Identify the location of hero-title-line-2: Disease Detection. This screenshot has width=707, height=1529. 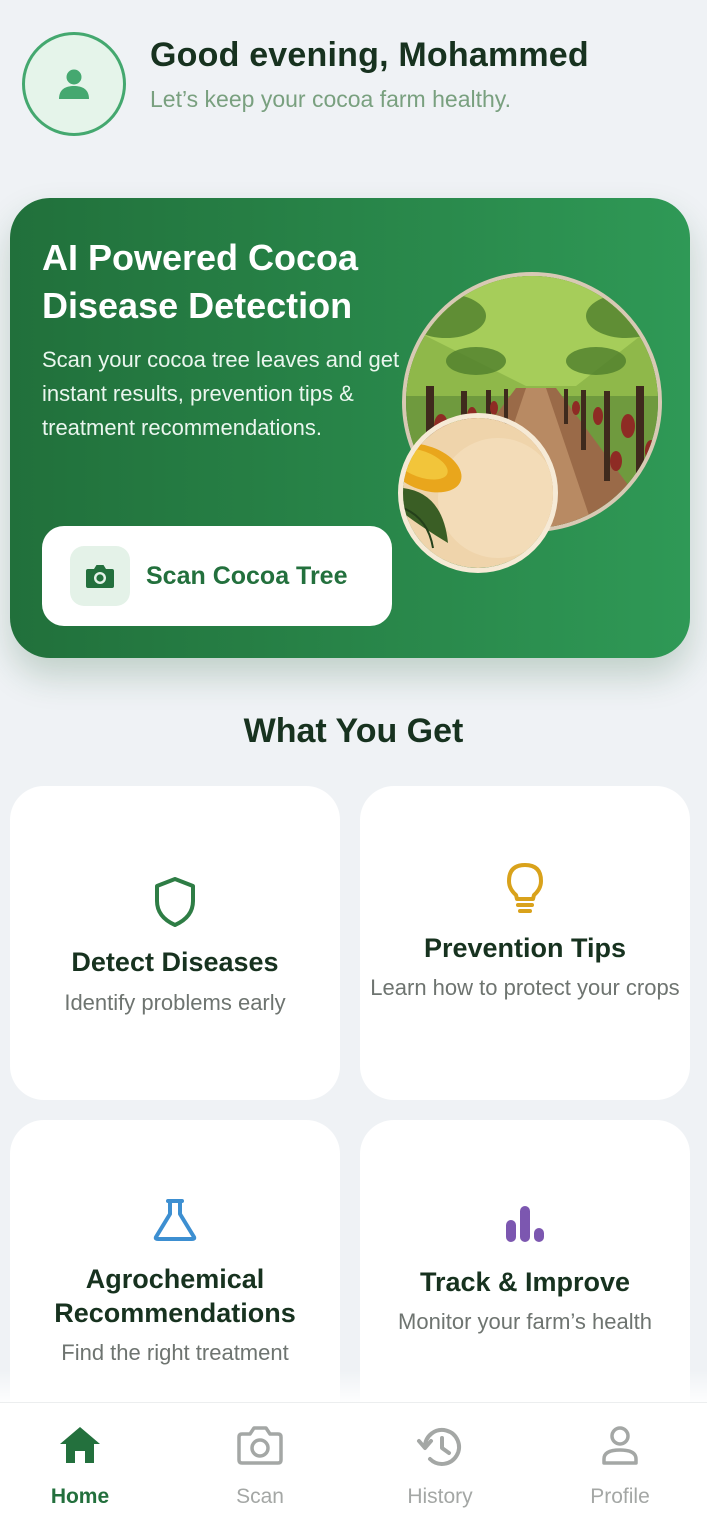
(197, 305).